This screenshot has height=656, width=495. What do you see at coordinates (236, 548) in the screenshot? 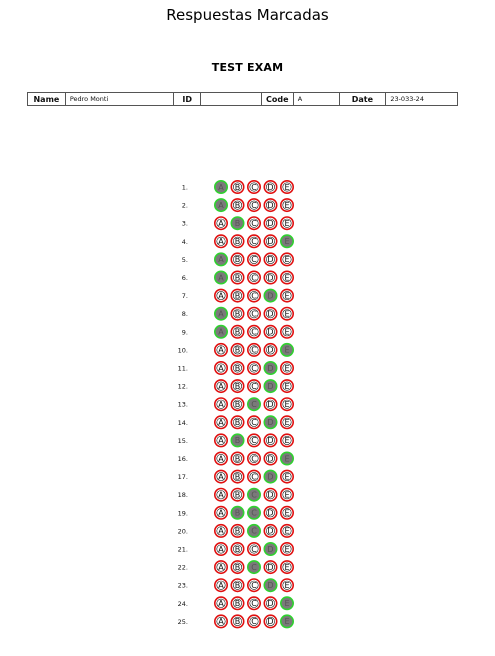
I see `question-row: 21. A B C D E` at bounding box center [236, 548].